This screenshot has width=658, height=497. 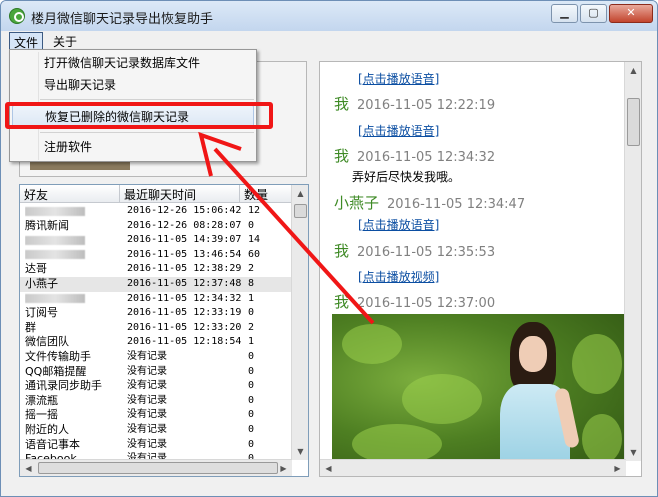 What do you see at coordinates (328, 468) in the screenshot?
I see `chat-scroll-left-icon: ◀` at bounding box center [328, 468].